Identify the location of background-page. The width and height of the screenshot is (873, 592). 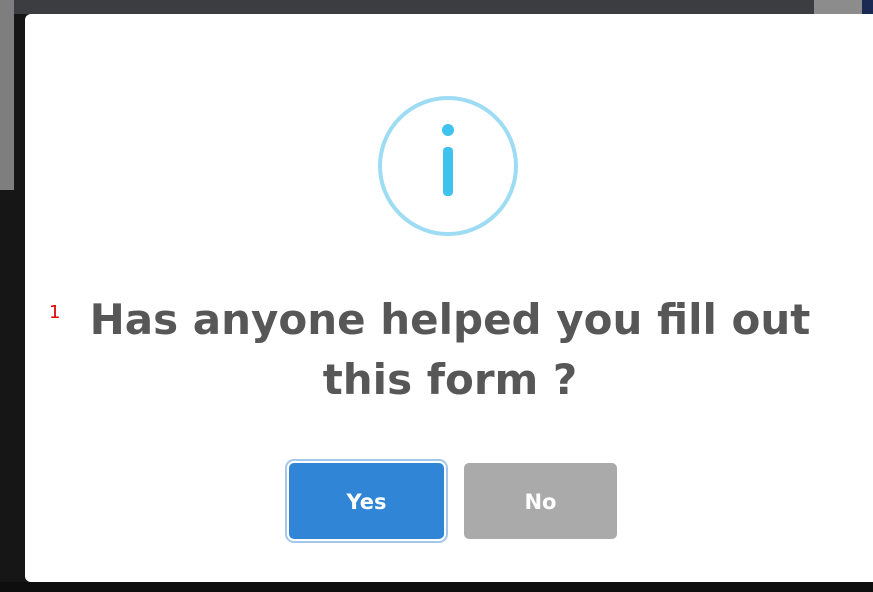
(7, 95).